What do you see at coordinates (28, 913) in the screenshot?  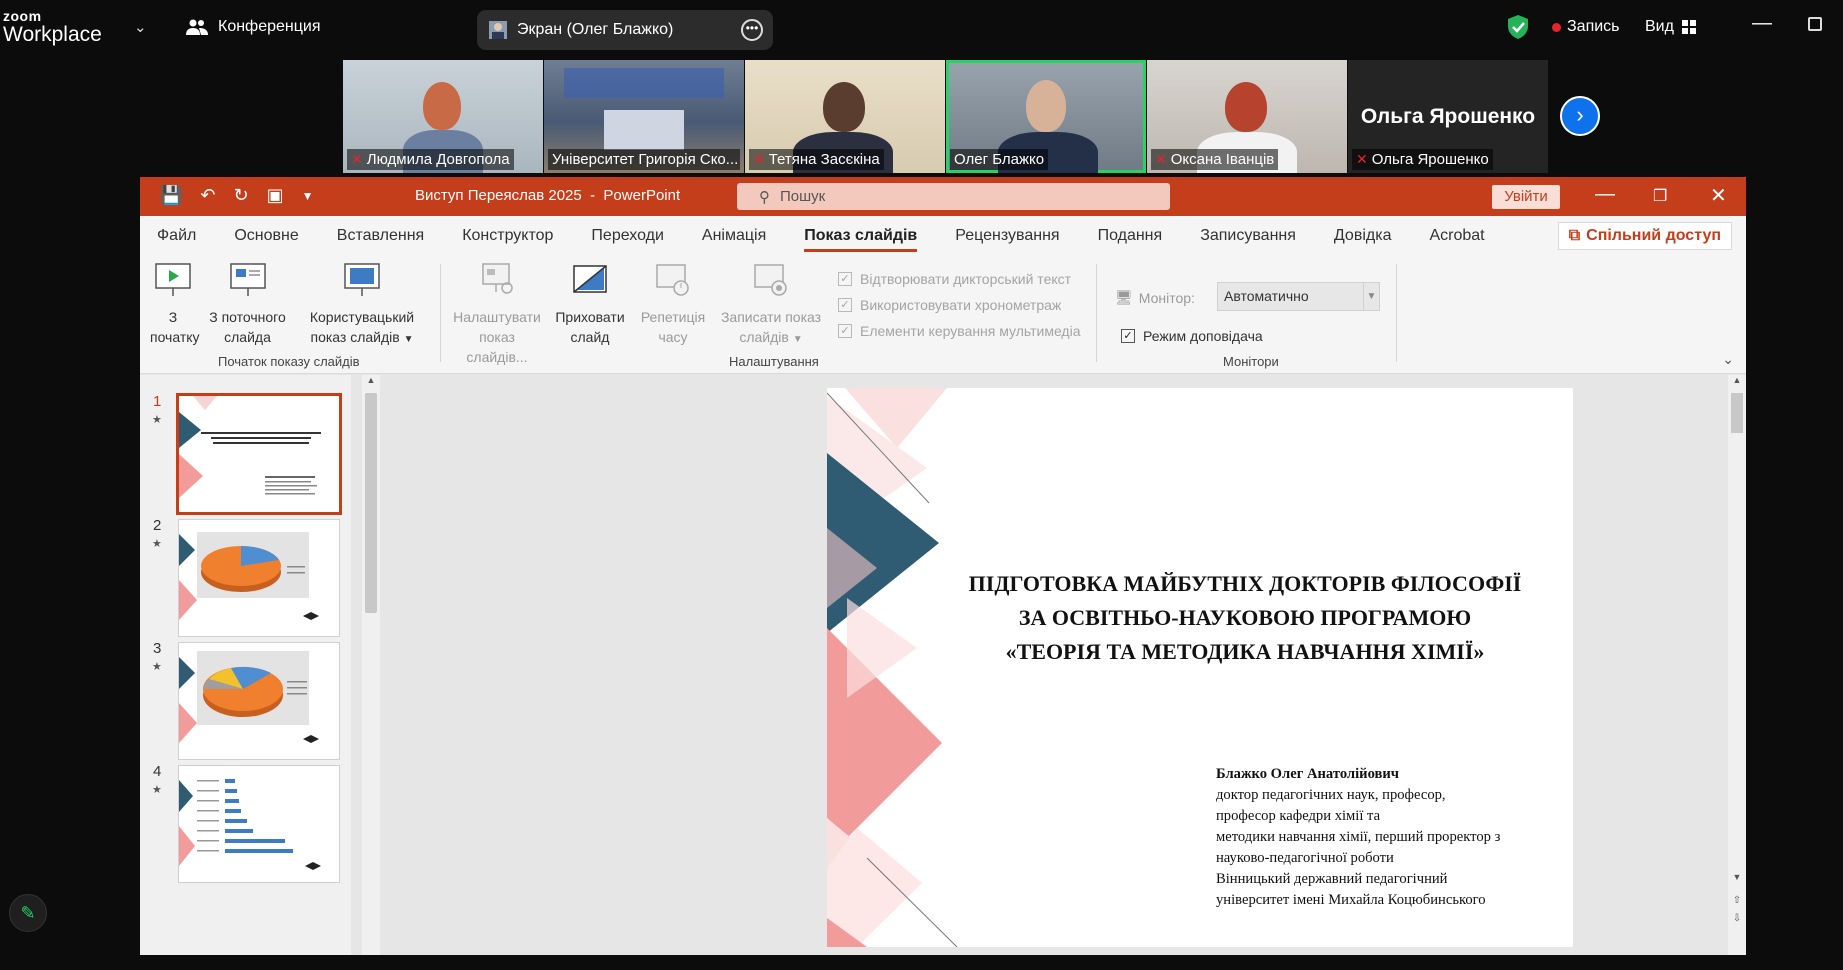 I see `annotate-pen-icon: ✎` at bounding box center [28, 913].